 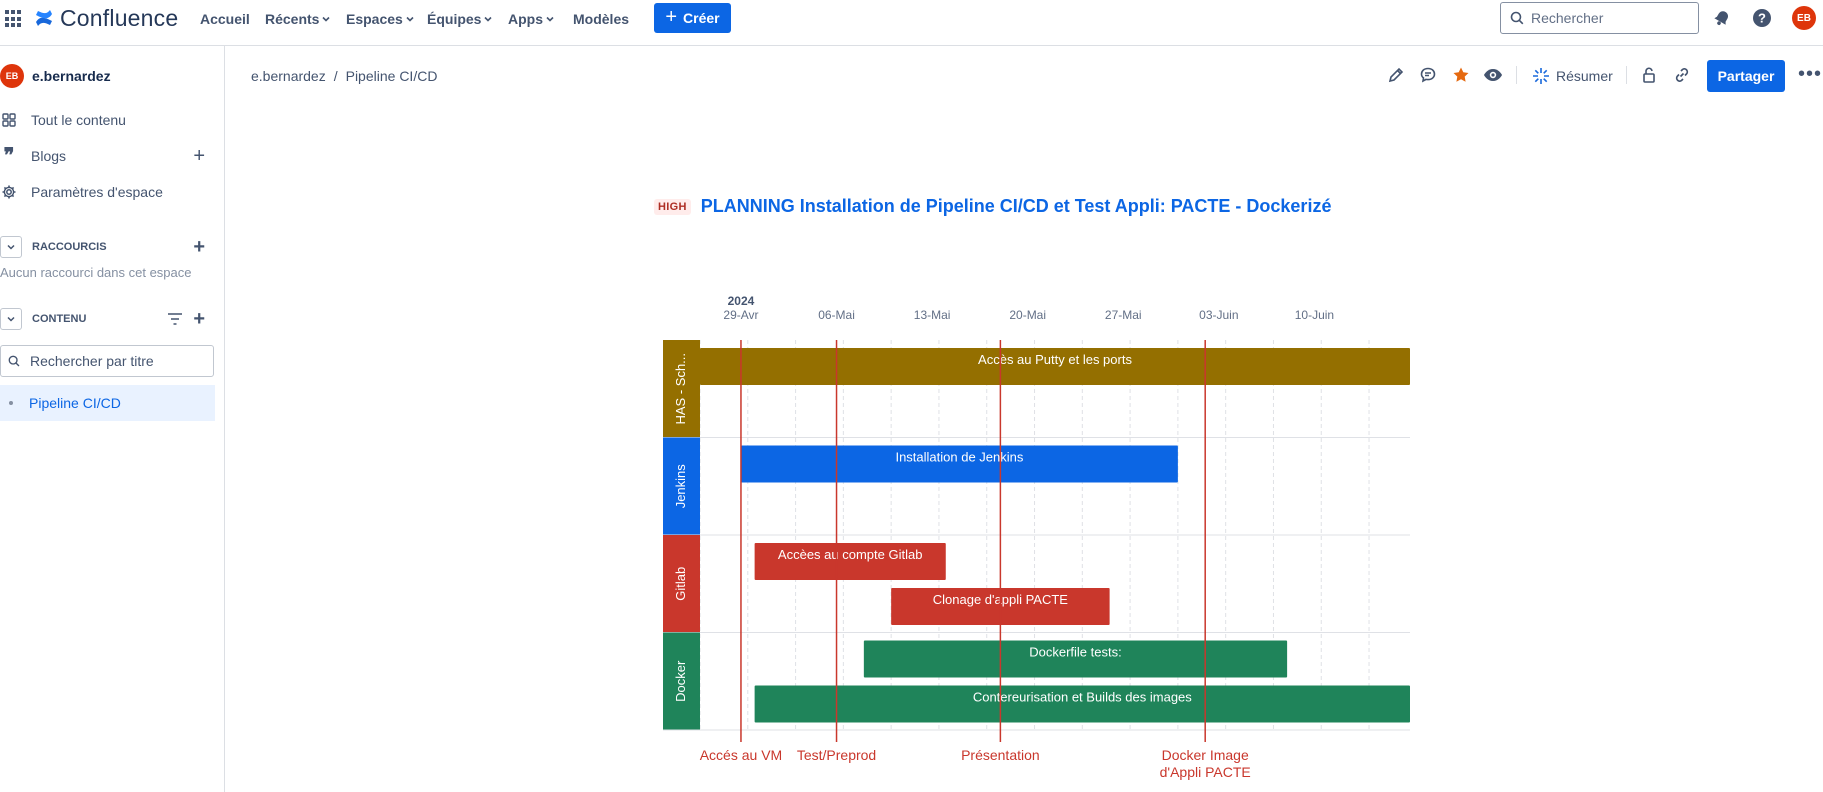 I want to click on edit-icon, so click(x=1396, y=75).